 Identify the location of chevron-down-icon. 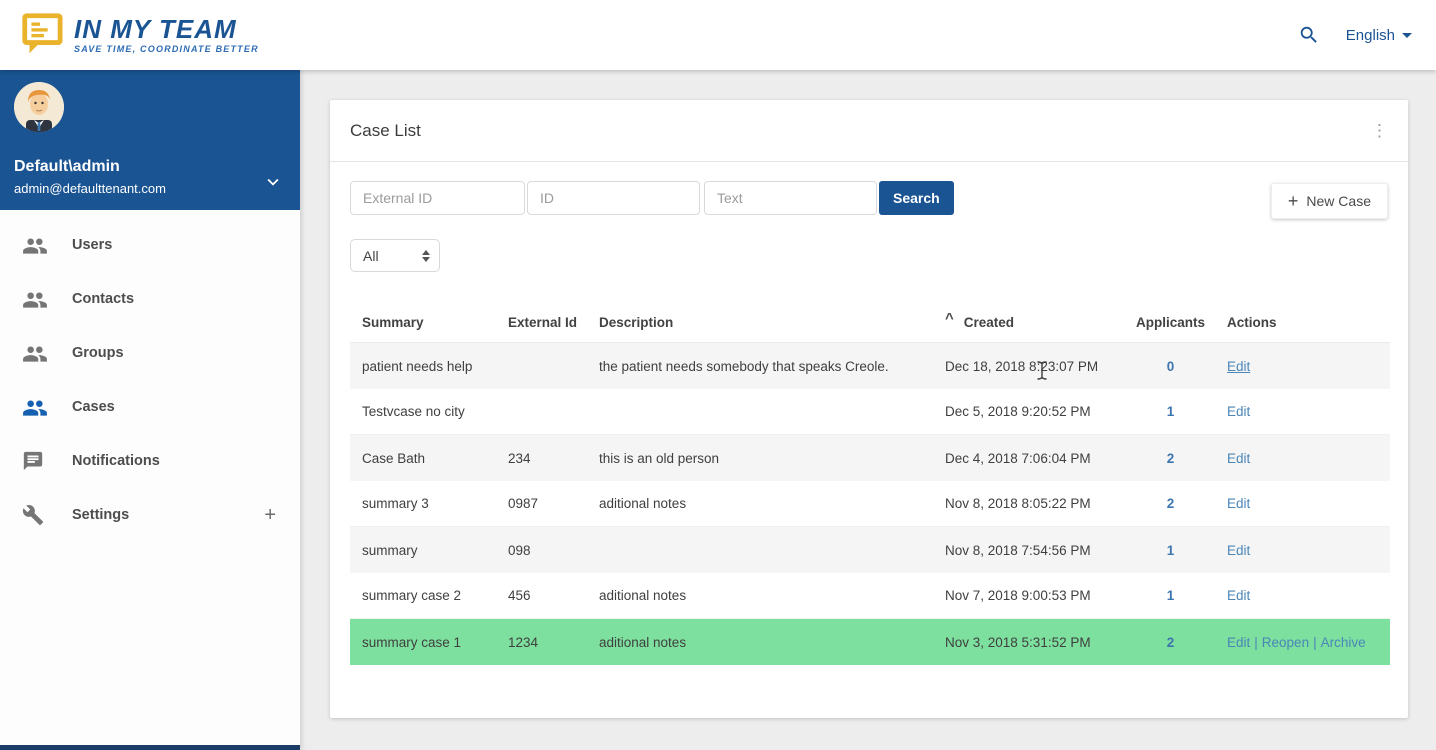
(273, 184).